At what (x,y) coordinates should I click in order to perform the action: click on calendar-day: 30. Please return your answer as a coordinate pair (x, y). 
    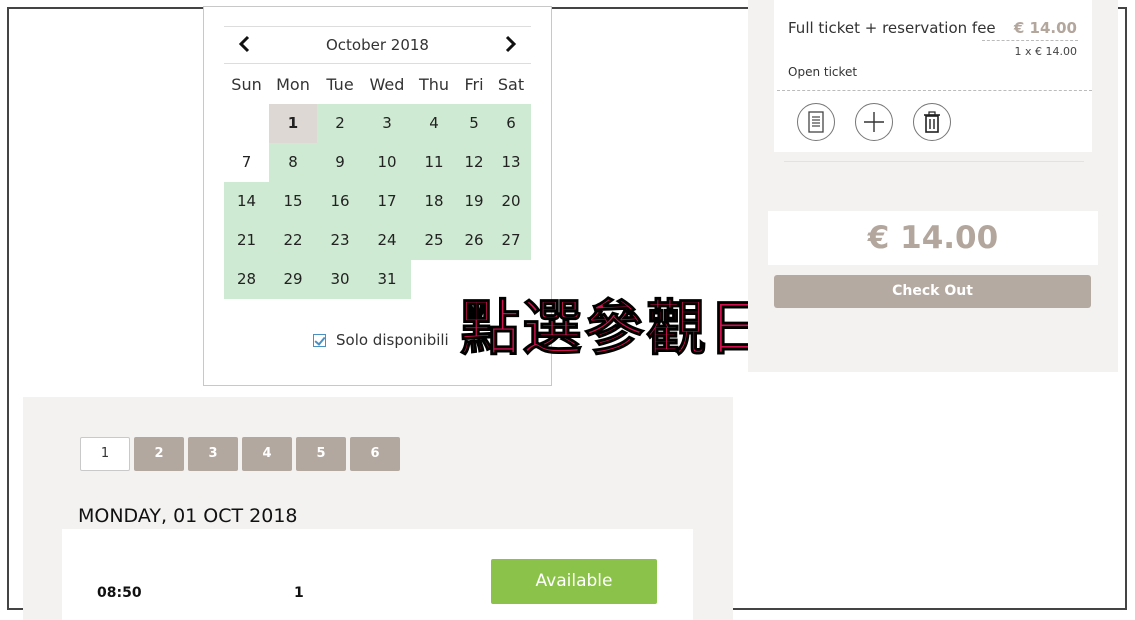
    Looking at the image, I should click on (340, 279).